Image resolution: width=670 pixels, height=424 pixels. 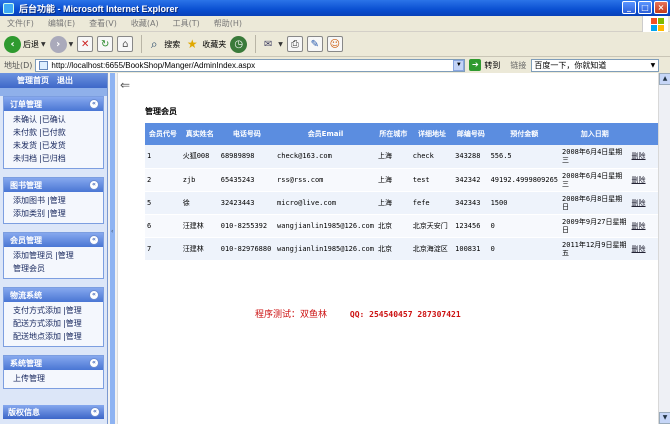 I want to click on messenger-button: ☺, so click(x=334, y=44).